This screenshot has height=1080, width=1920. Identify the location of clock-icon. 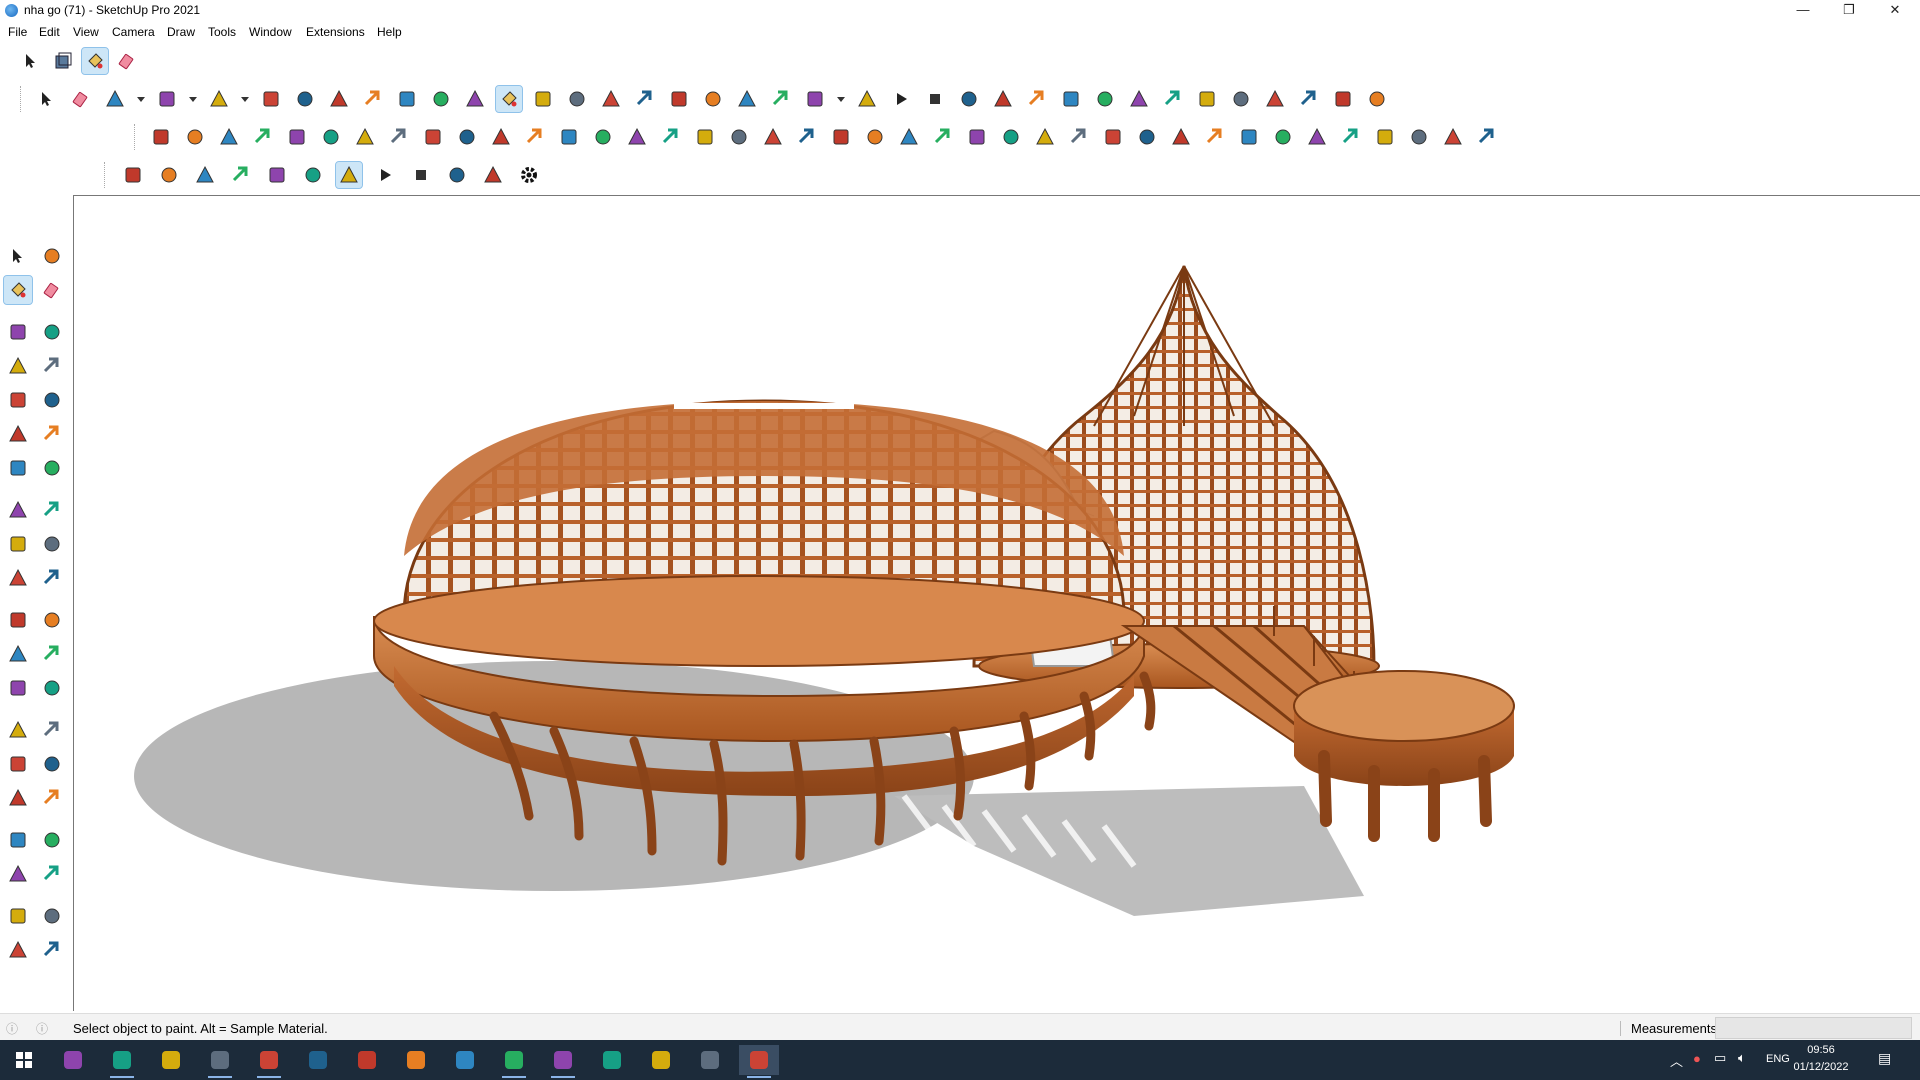
(313, 175).